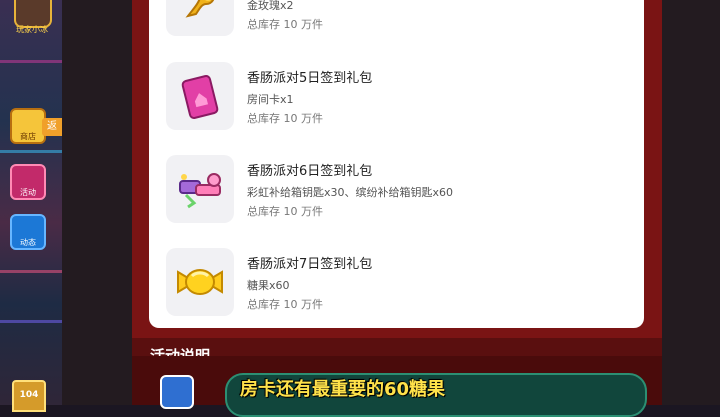 The width and height of the screenshot is (720, 417). What do you see at coordinates (28, 232) in the screenshot?
I see `tap-feed-button: 动态` at bounding box center [28, 232].